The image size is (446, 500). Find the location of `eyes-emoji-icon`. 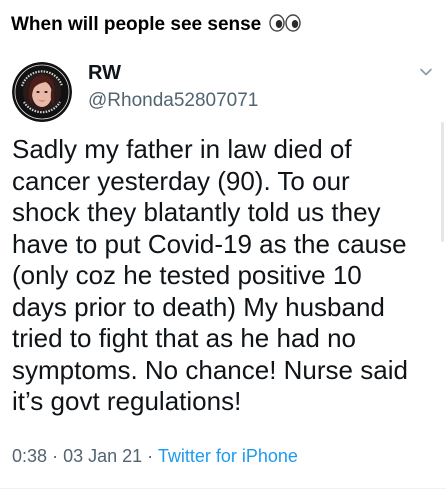

eyes-emoji-icon is located at coordinates (285, 26).